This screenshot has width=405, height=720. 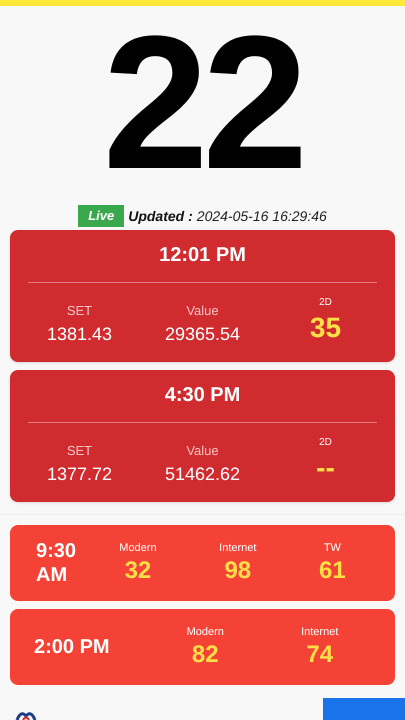 I want to click on result-number: 98, so click(x=238, y=571).